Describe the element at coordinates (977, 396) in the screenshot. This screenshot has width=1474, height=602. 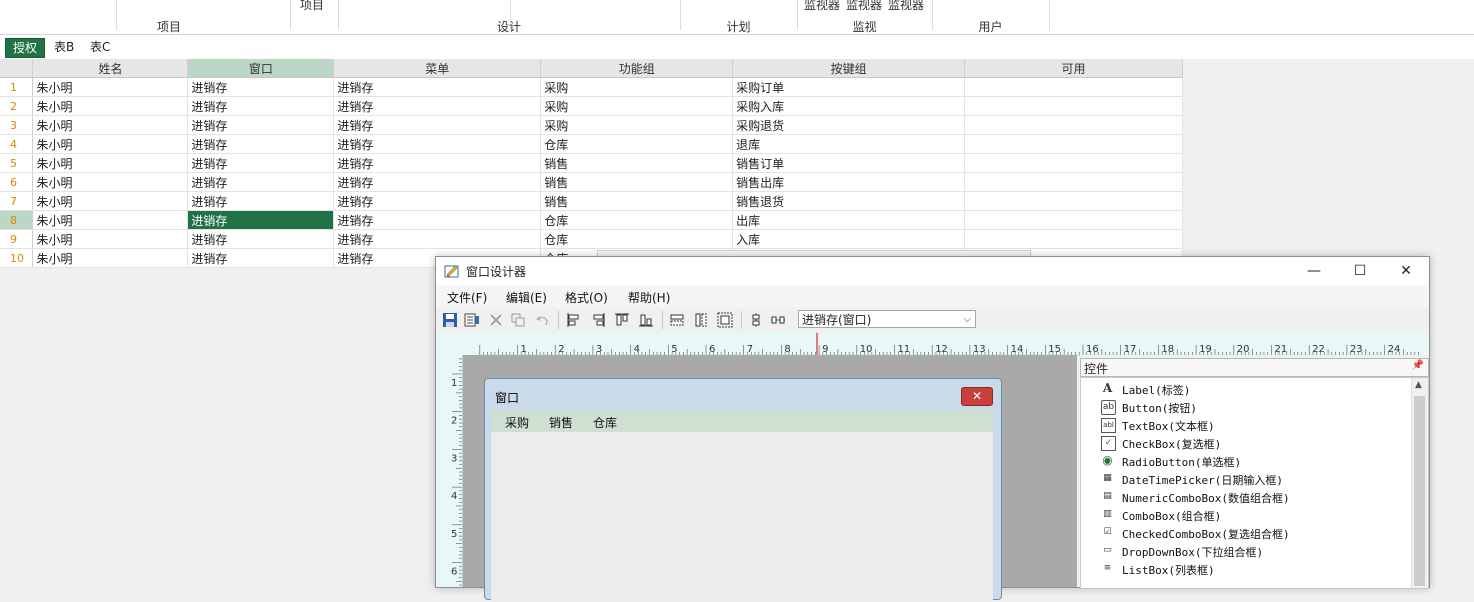
I see `form-close-icon: ✕` at that location.